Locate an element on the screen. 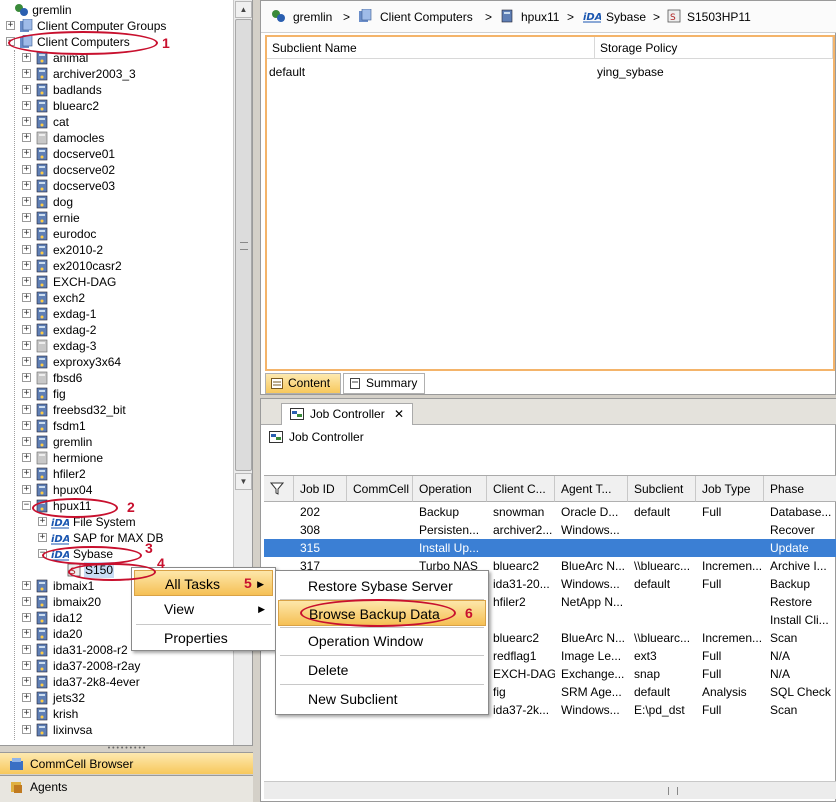 The image size is (836, 802). tree-item-exdag-3: + exdag-3 is located at coordinates (116, 346).